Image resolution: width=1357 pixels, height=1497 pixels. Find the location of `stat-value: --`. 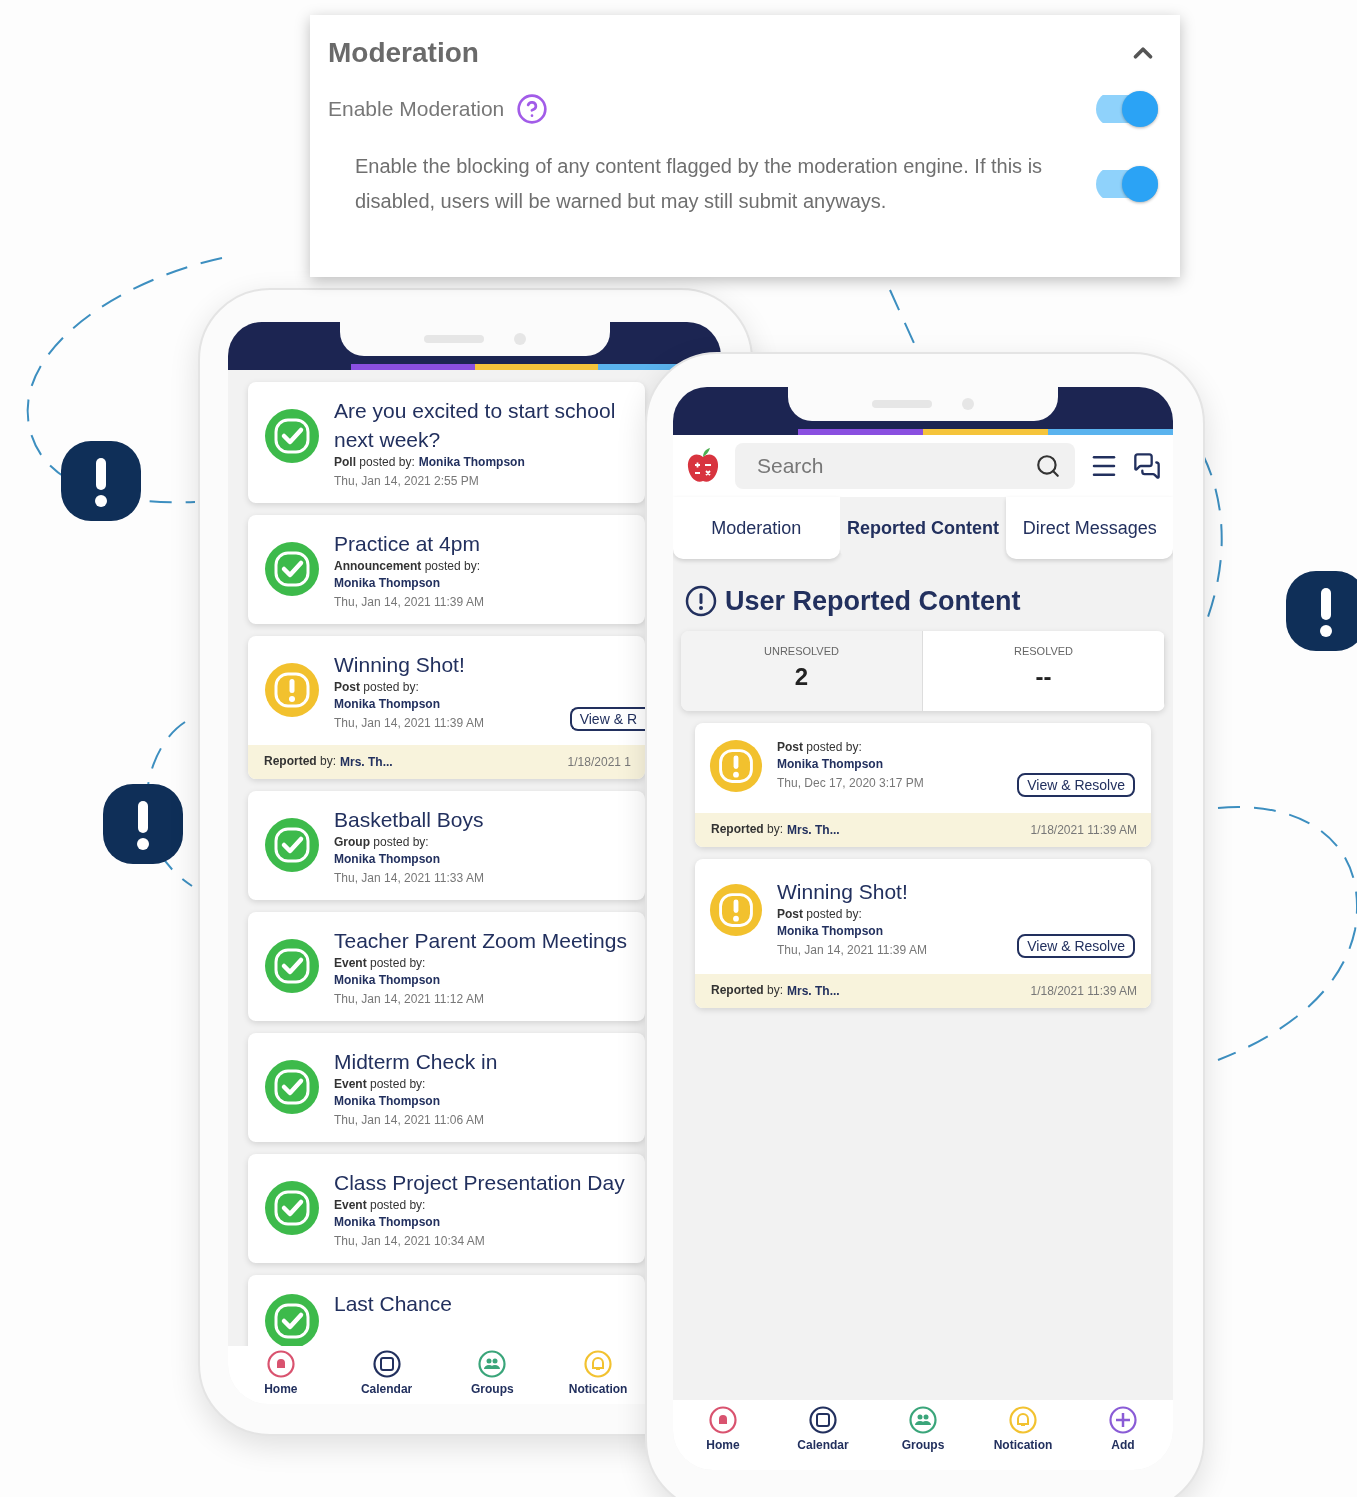

stat-value: -- is located at coordinates (1043, 677).